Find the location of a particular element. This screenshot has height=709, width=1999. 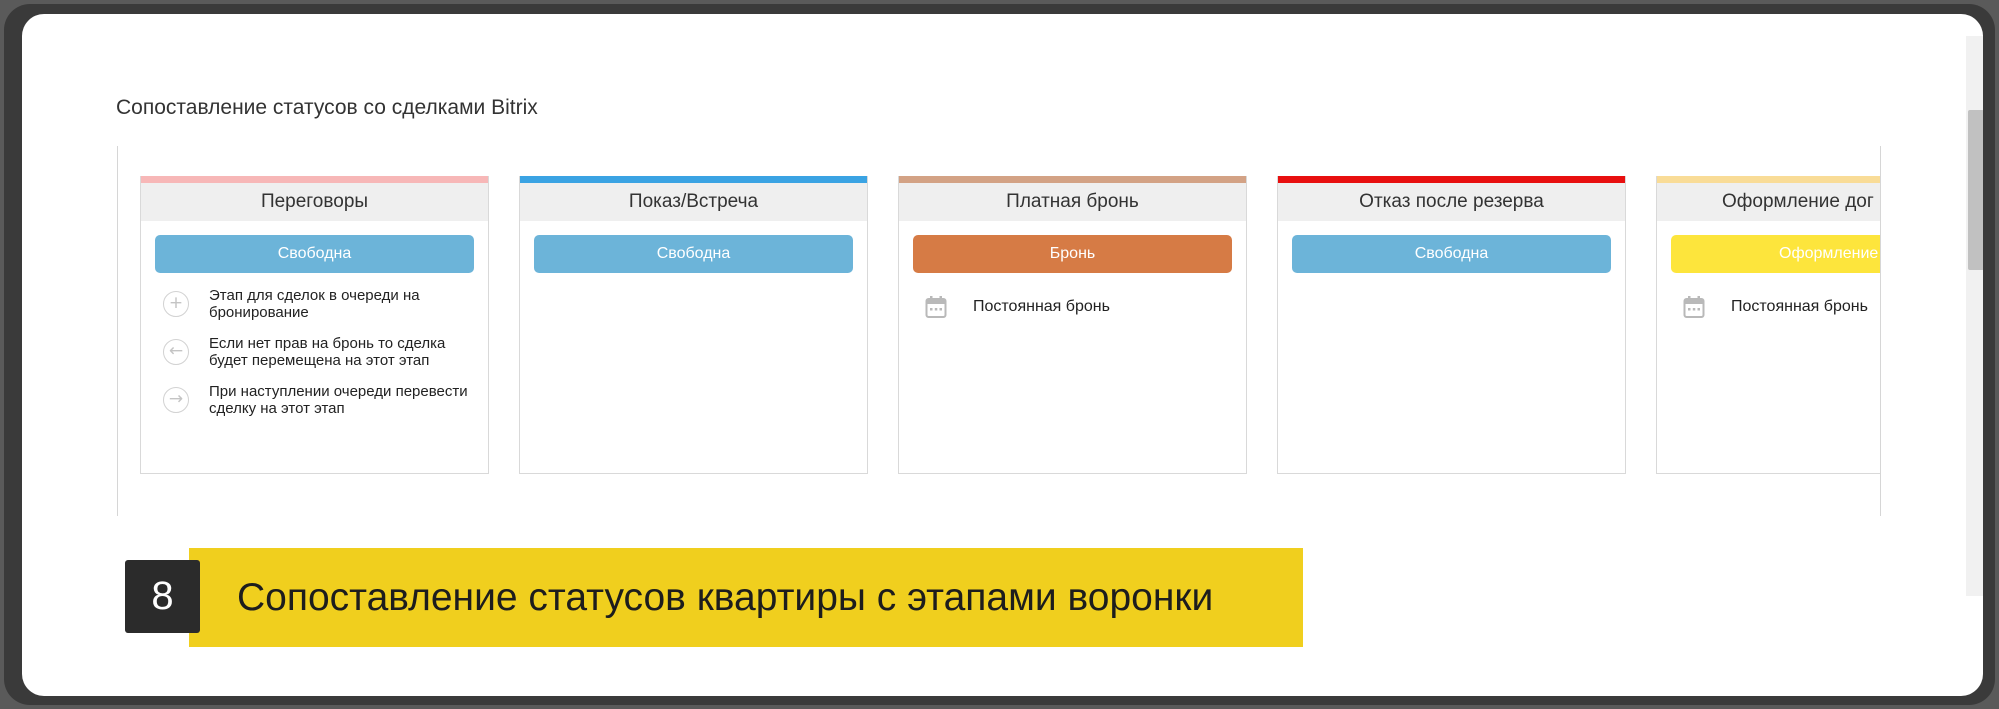

status-pill: Оформление is located at coordinates (1775, 254).